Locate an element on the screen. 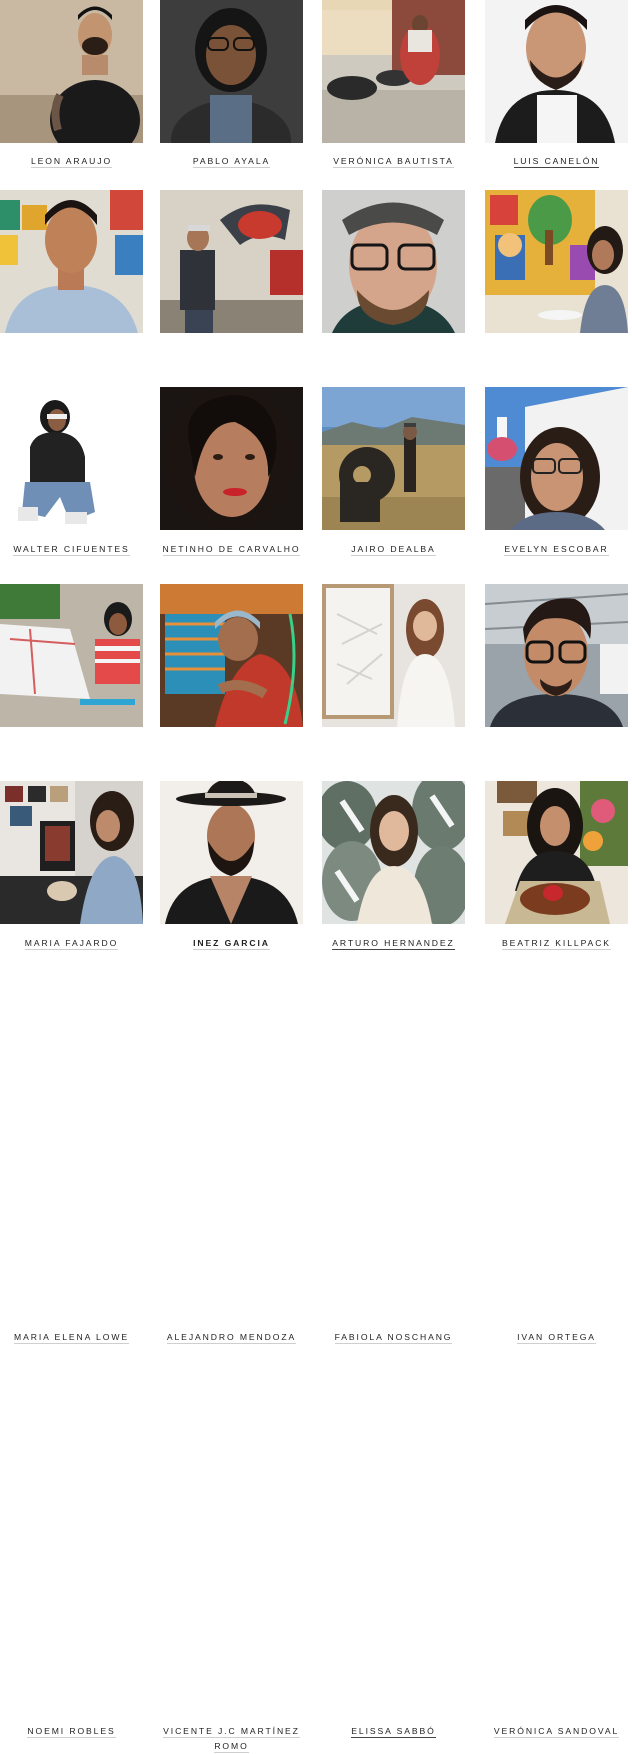  artist-name: MARIA FAJARDO is located at coordinates (73, 943).